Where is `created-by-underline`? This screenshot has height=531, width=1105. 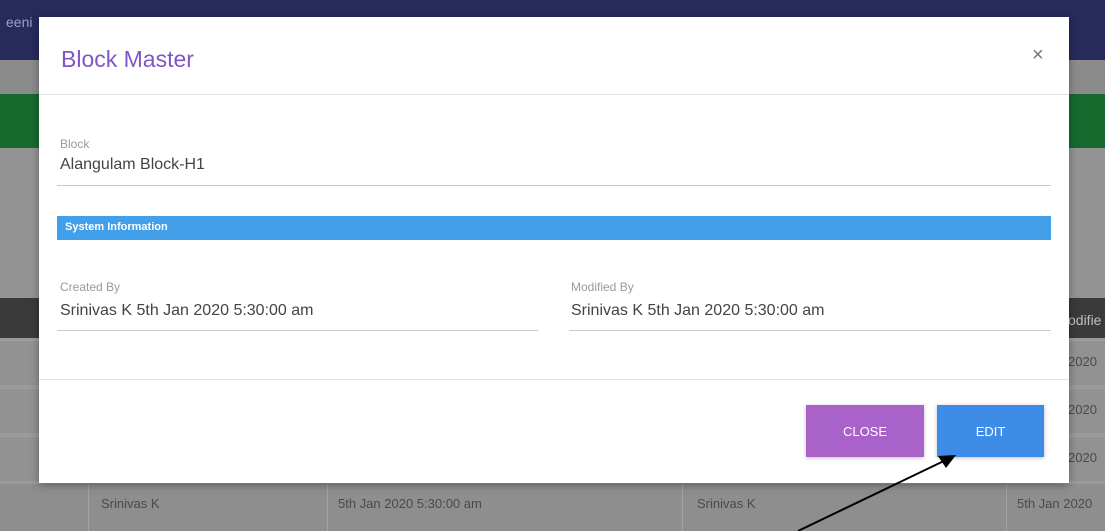
created-by-underline is located at coordinates (297, 330).